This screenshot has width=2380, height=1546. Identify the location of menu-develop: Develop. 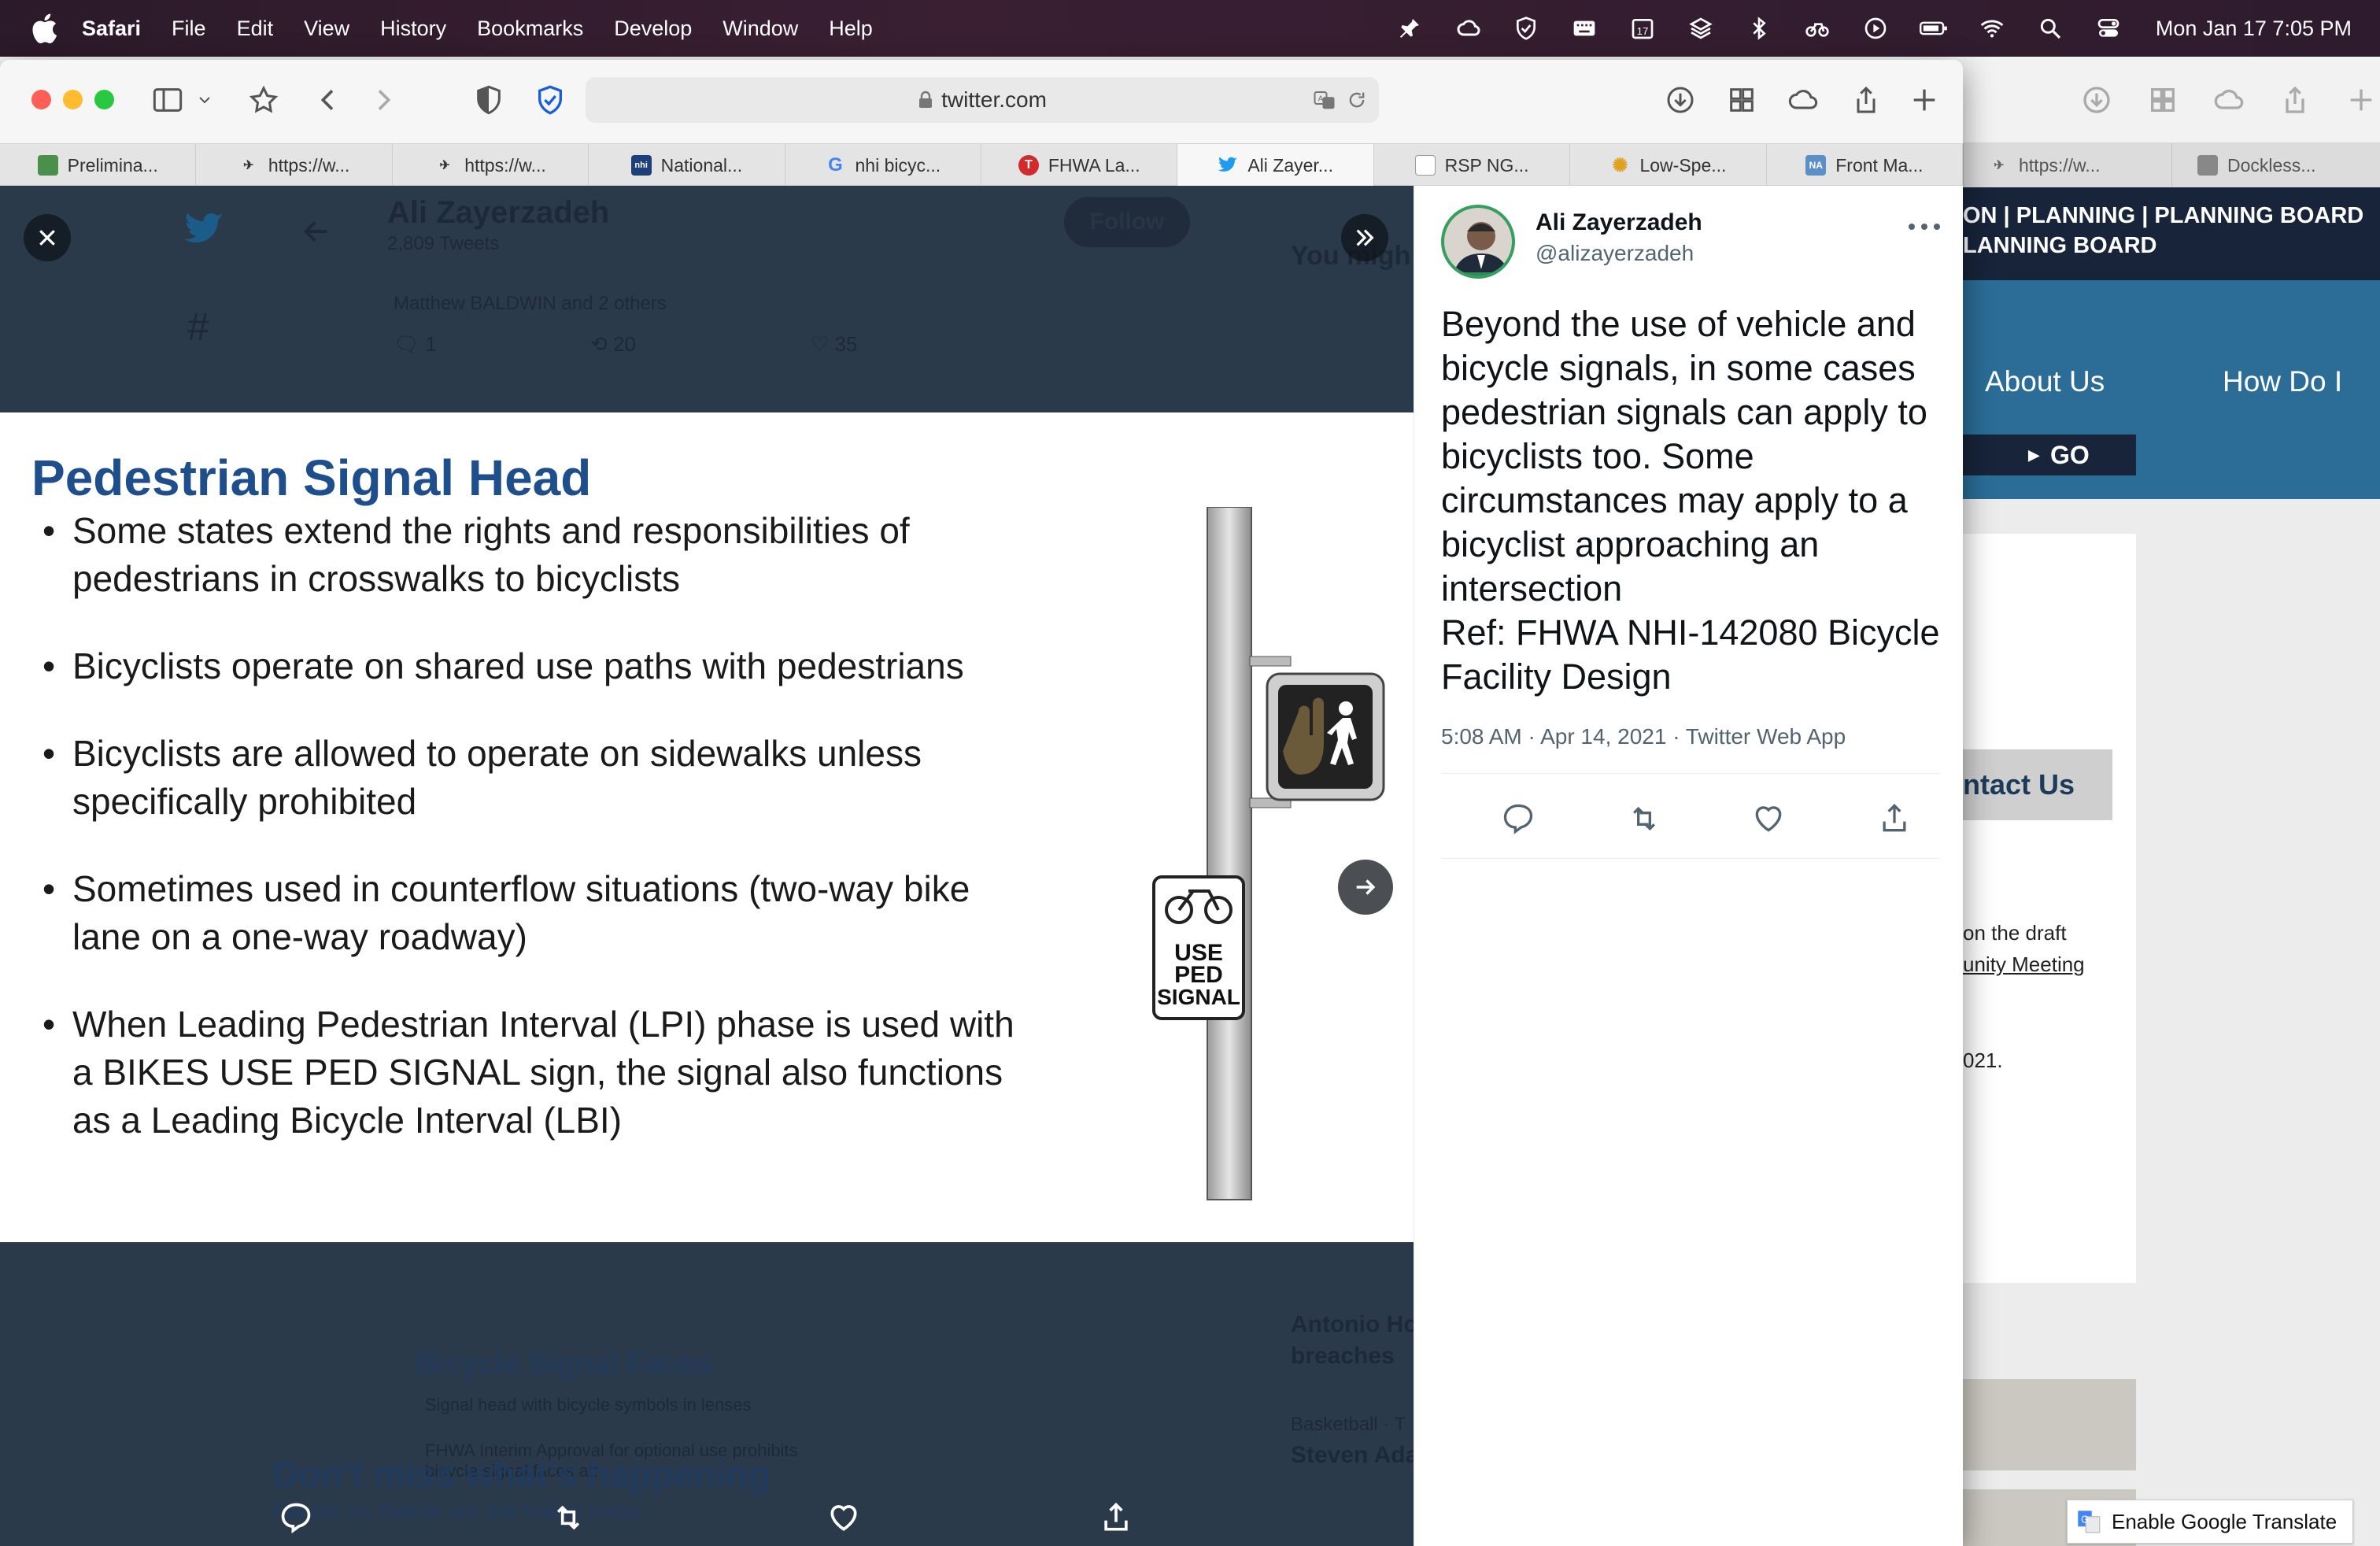
(653, 29).